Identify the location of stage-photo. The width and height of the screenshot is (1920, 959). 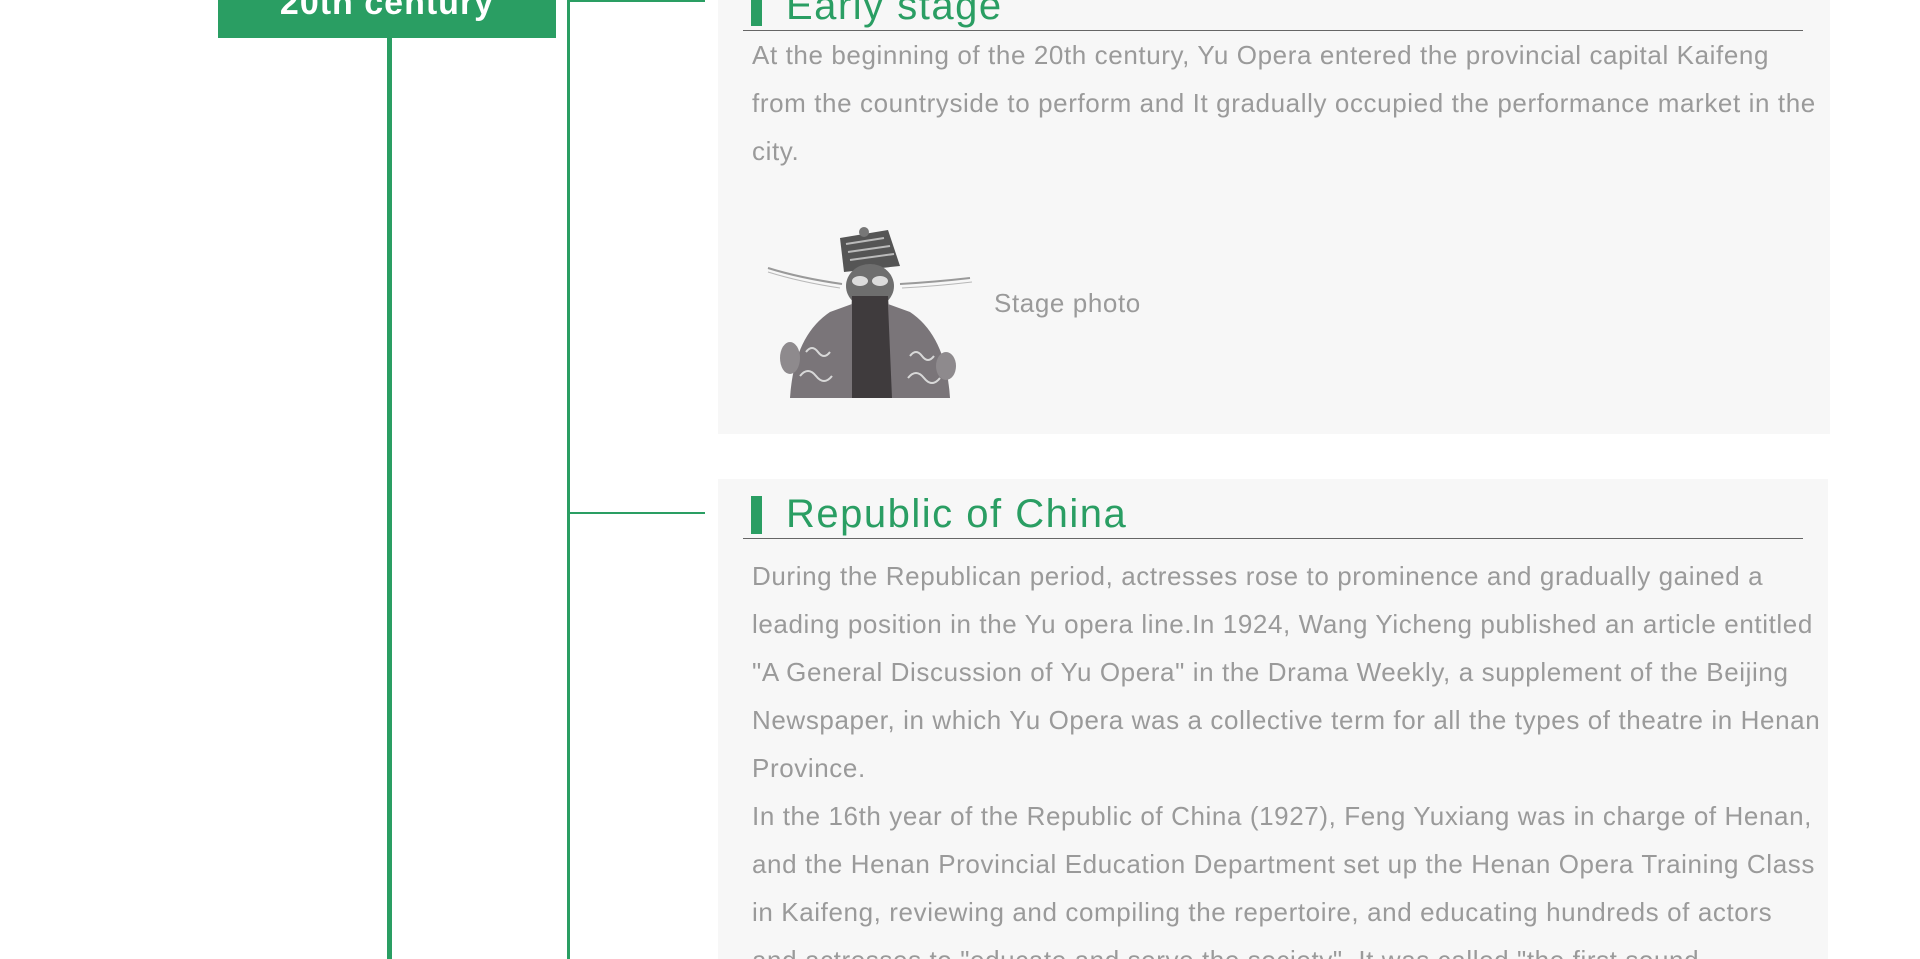
(869, 312).